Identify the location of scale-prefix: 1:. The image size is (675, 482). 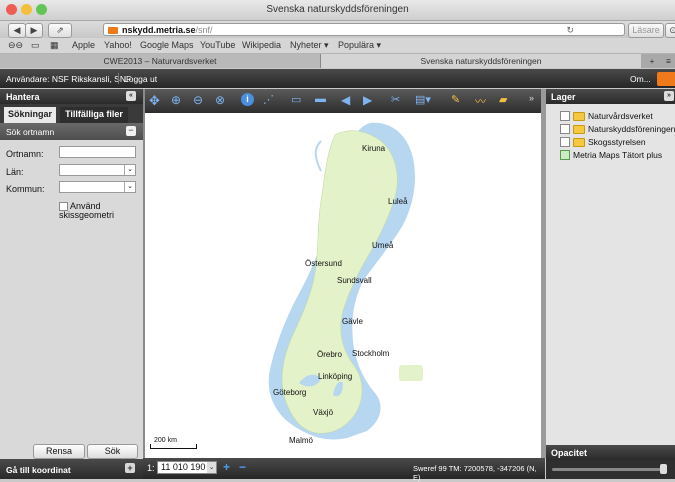
(151, 468).